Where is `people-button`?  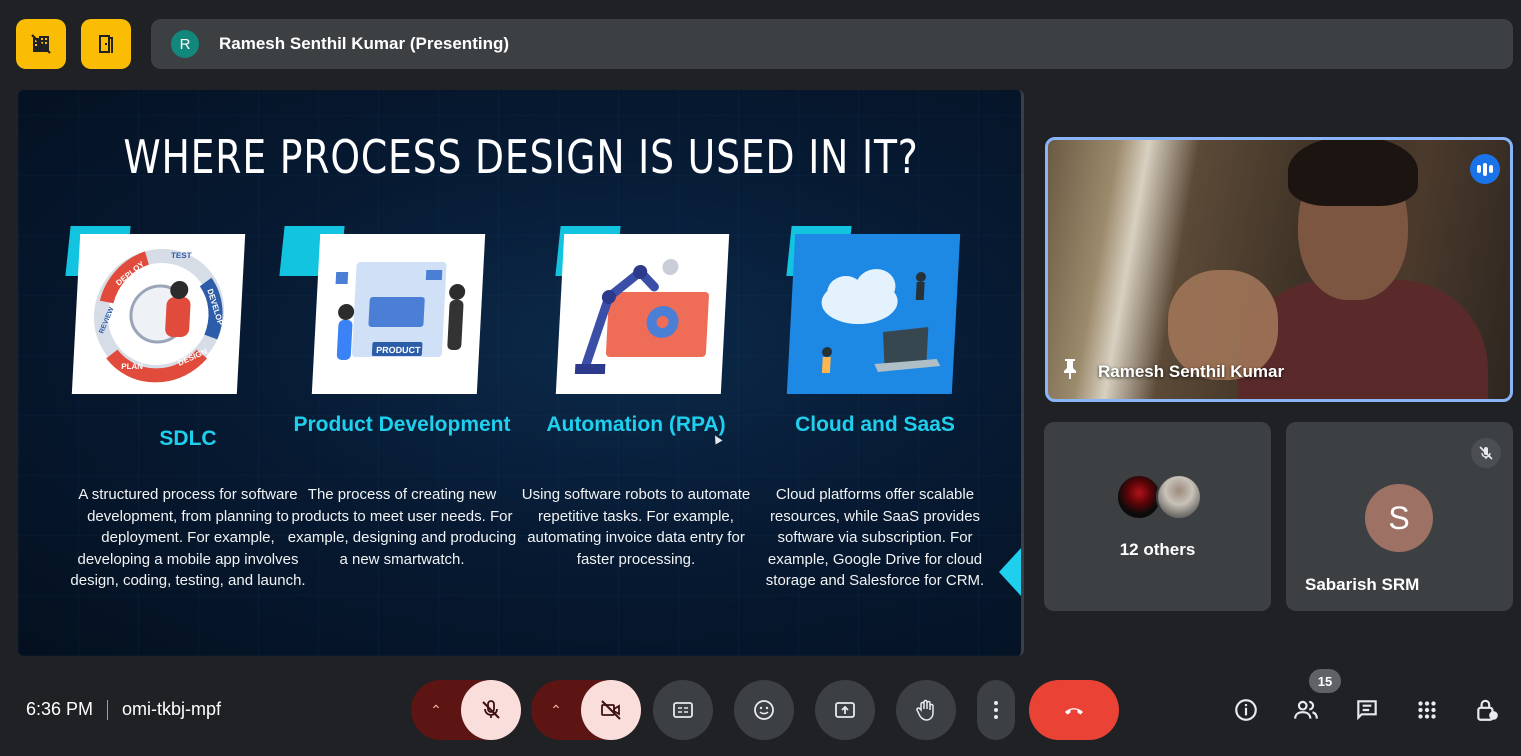 people-button is located at coordinates (1306, 710).